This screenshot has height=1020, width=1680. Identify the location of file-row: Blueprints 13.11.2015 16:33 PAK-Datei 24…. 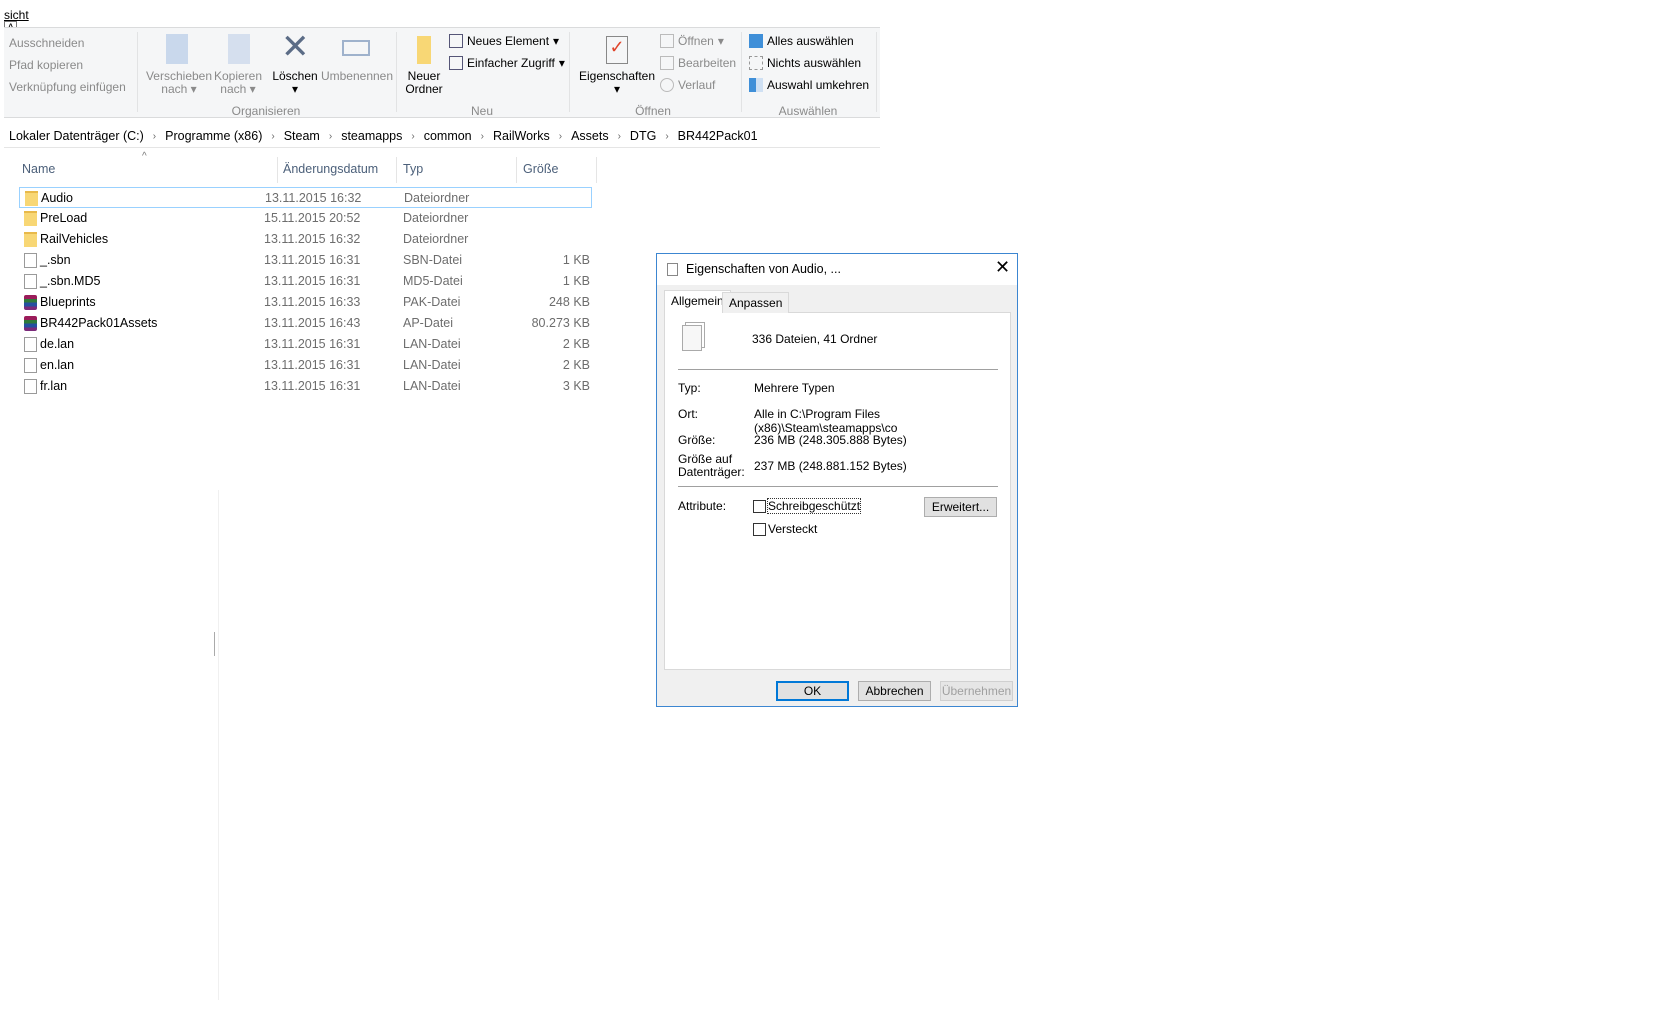
(305, 302).